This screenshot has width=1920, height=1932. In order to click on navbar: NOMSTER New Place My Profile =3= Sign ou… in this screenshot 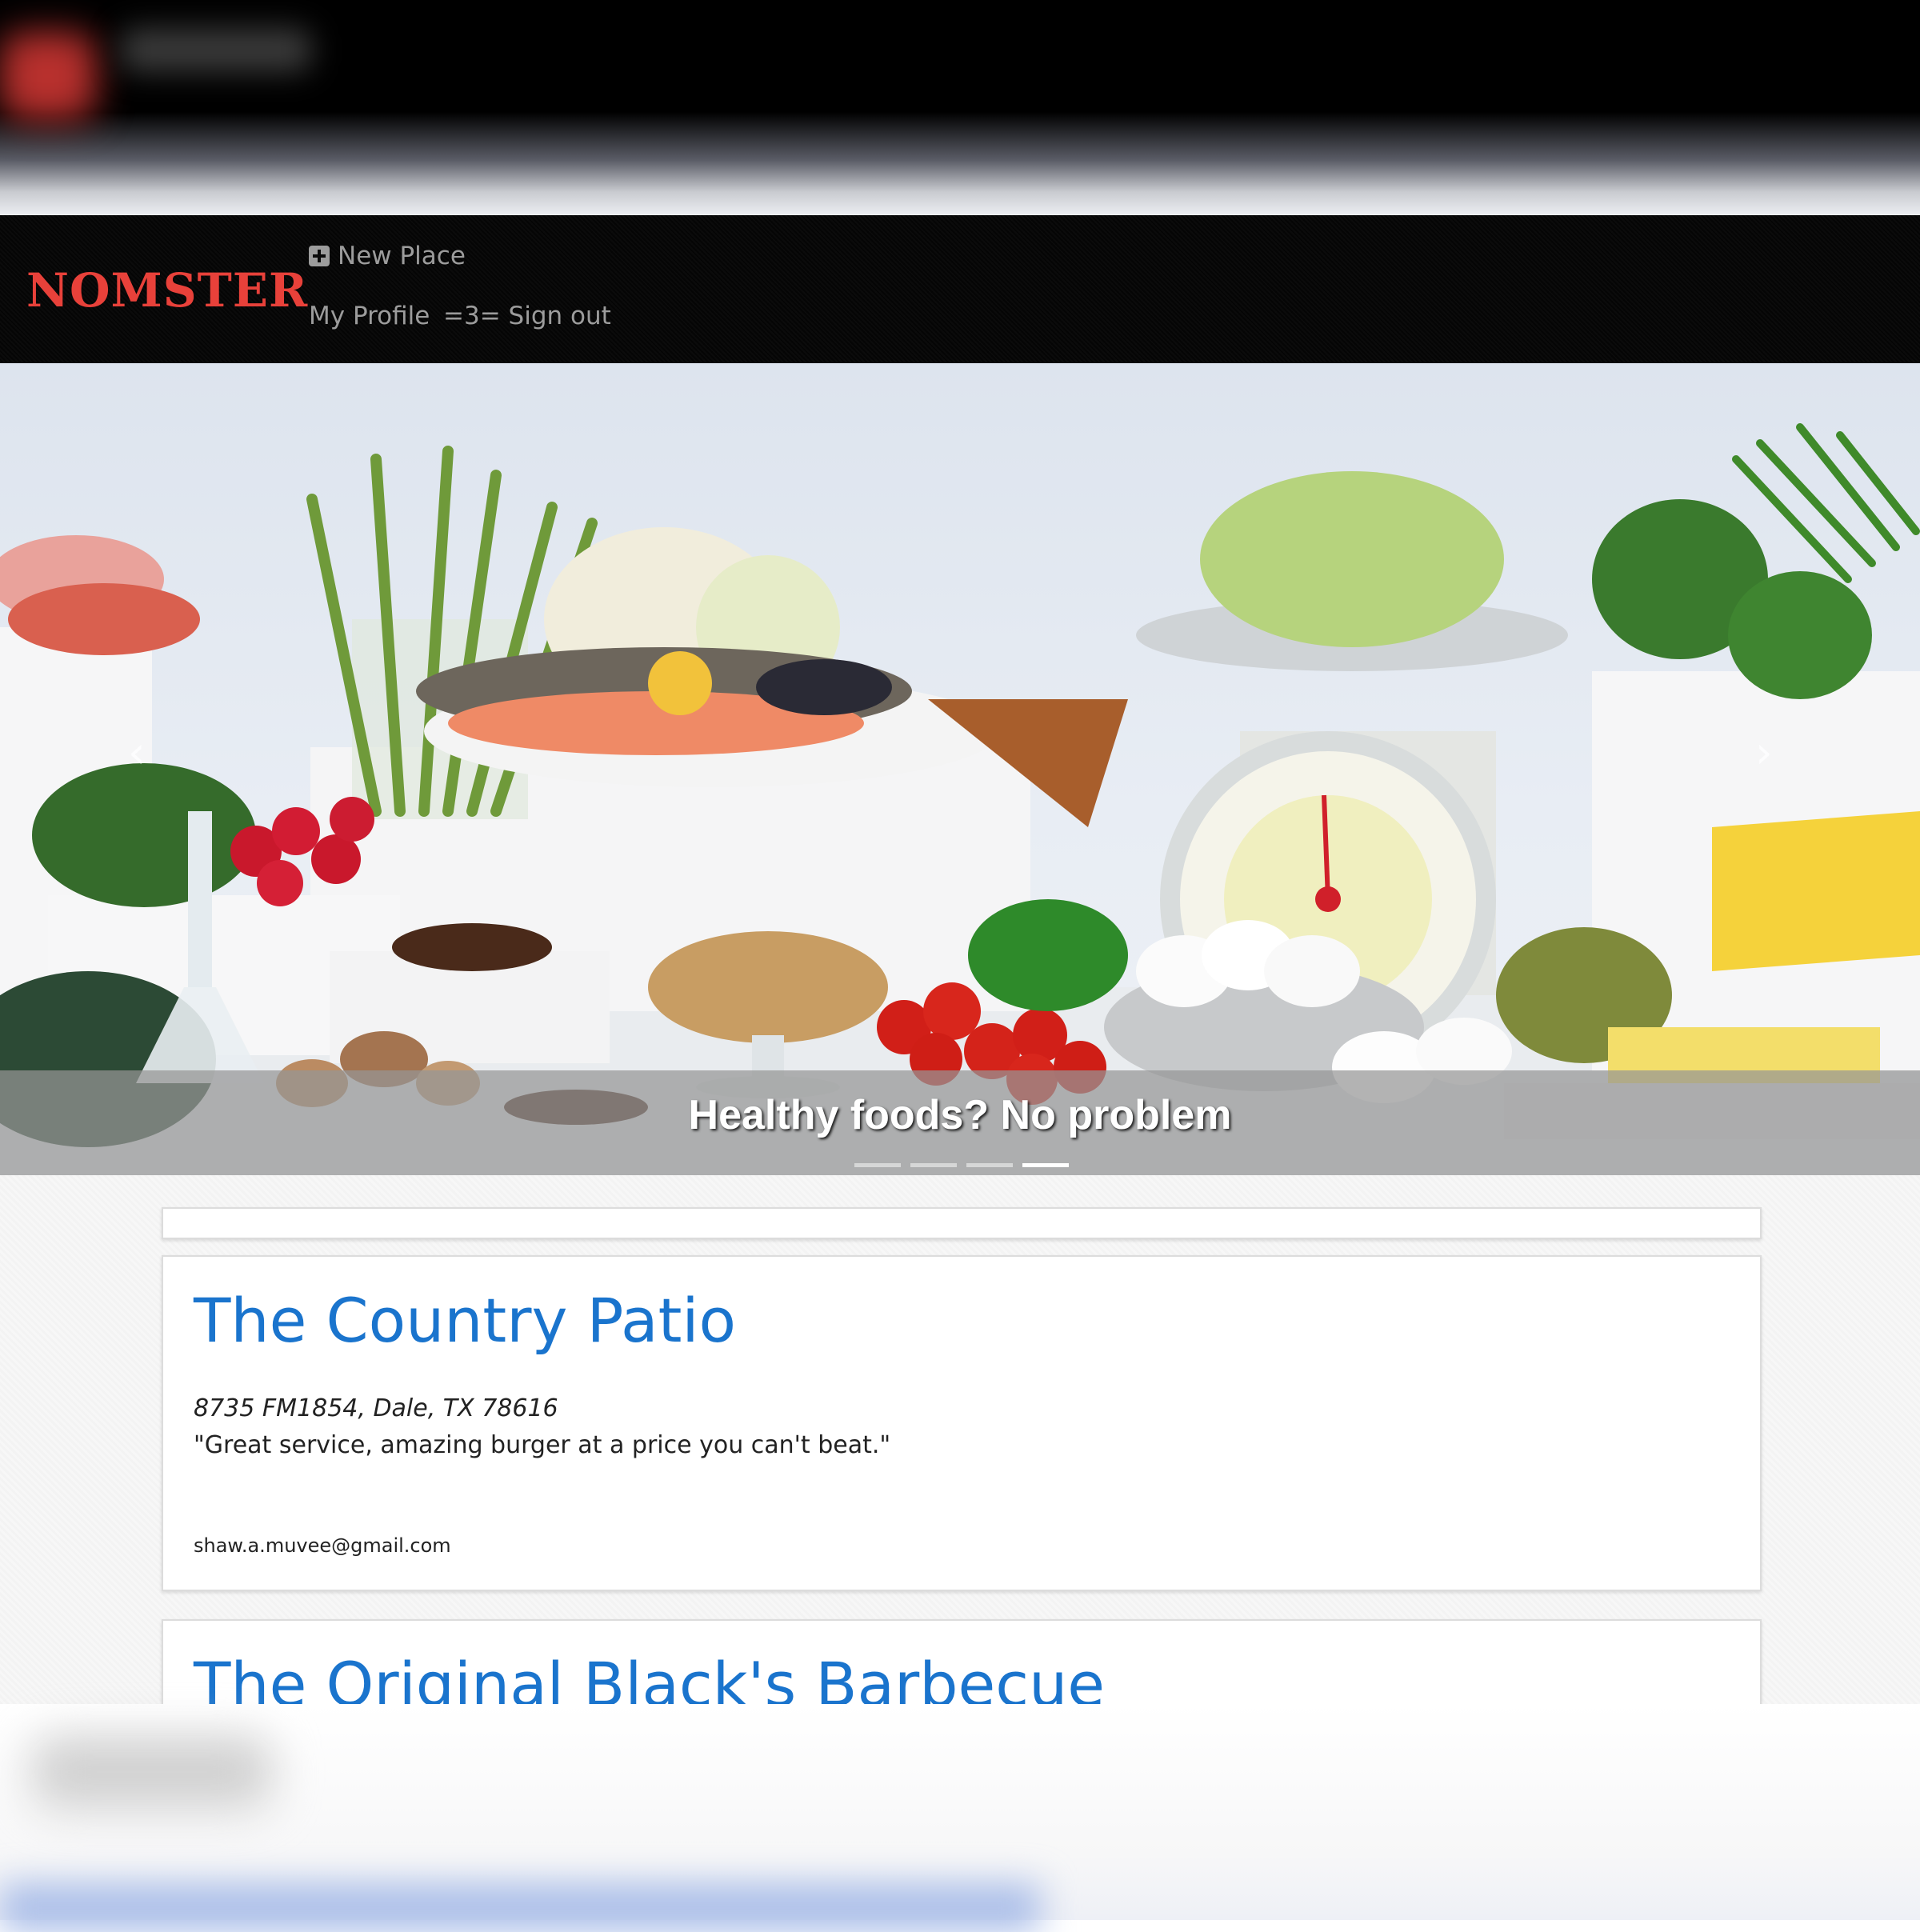, I will do `click(960, 289)`.